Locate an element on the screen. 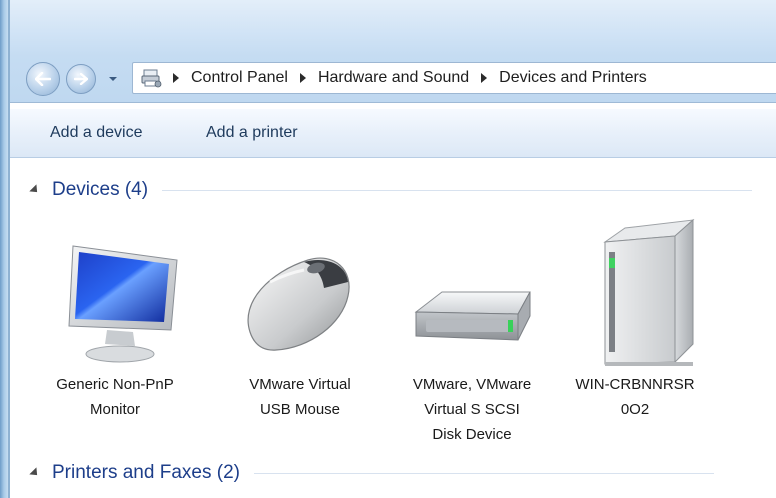 This screenshot has width=776, height=498. device-label-line: VMware Virtual is located at coordinates (300, 384).